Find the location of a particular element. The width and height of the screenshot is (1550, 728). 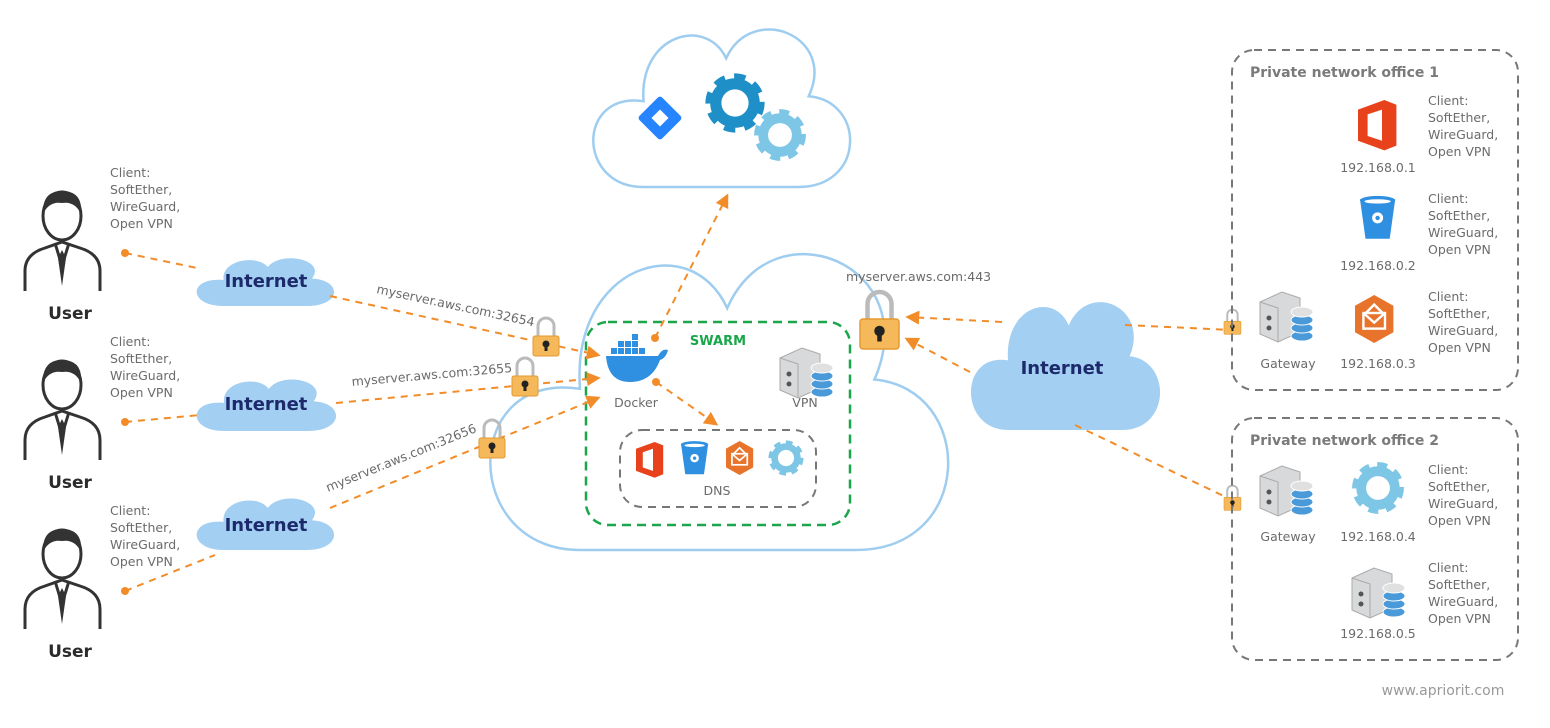

endpoint-label-1: myserver.aws.com:32654 is located at coordinates (455, 305).